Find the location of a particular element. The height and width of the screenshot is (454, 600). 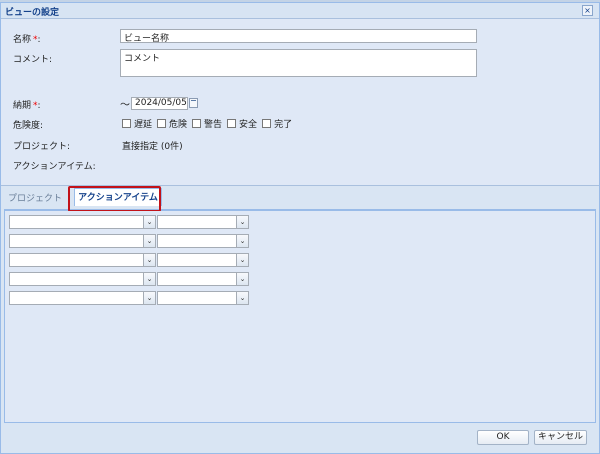

risk-option-label: 完了 is located at coordinates (283, 125).